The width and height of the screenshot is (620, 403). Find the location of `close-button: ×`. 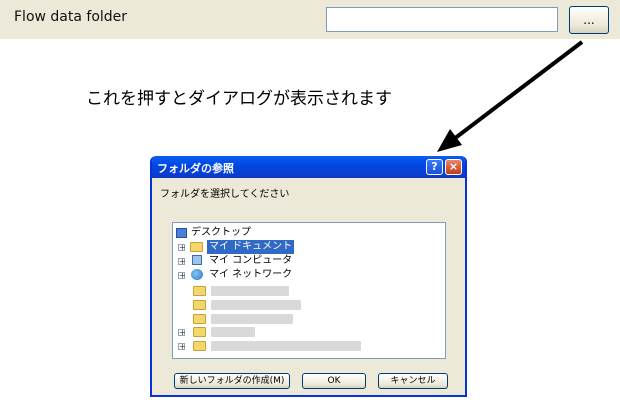

close-button: × is located at coordinates (453, 167).